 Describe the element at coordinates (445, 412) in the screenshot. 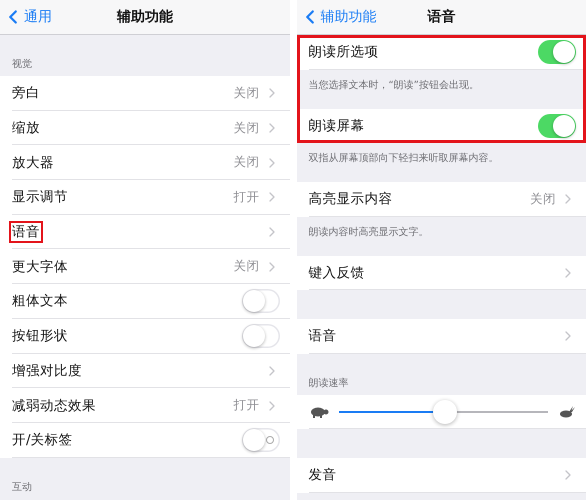

I see `slider-thumb` at that location.